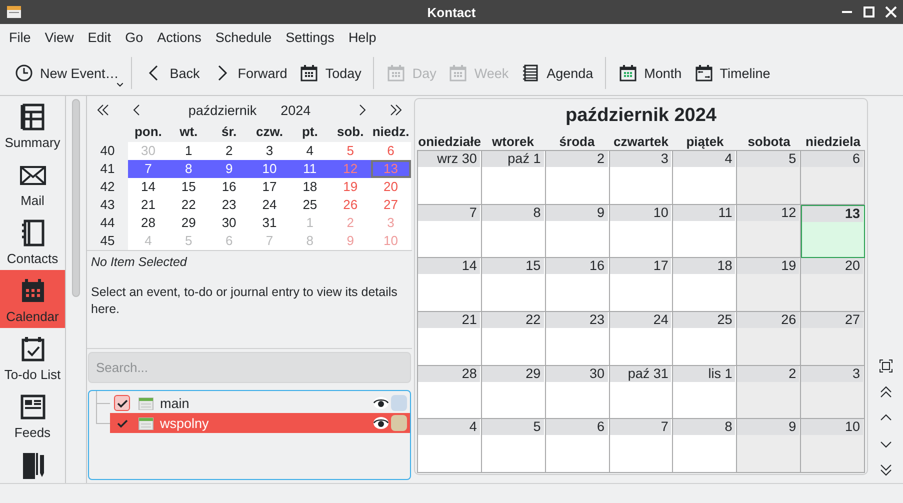  Describe the element at coordinates (107, 187) in the screenshot. I see `week-number: 42` at that location.